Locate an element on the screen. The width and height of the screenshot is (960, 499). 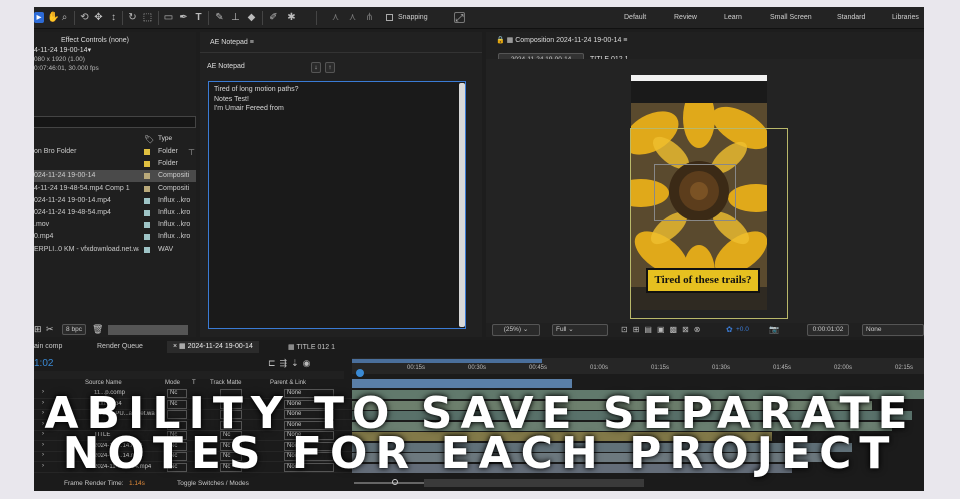
hand-tool-icon: ✋ is located at coordinates (53, 17).